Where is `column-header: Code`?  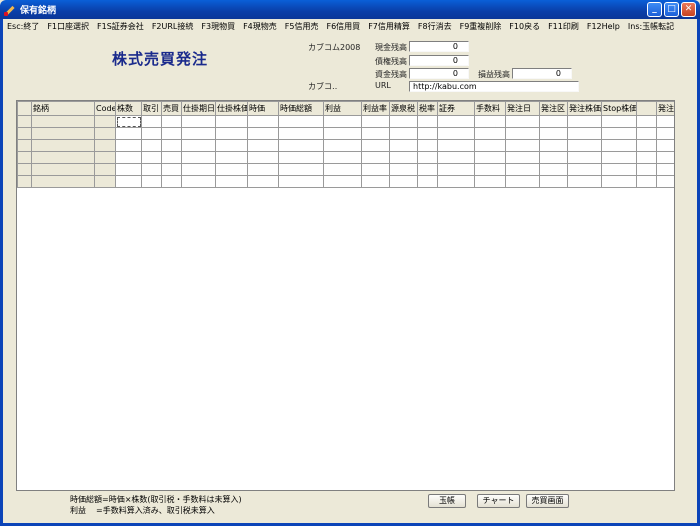
column-header: Code is located at coordinates (105, 108).